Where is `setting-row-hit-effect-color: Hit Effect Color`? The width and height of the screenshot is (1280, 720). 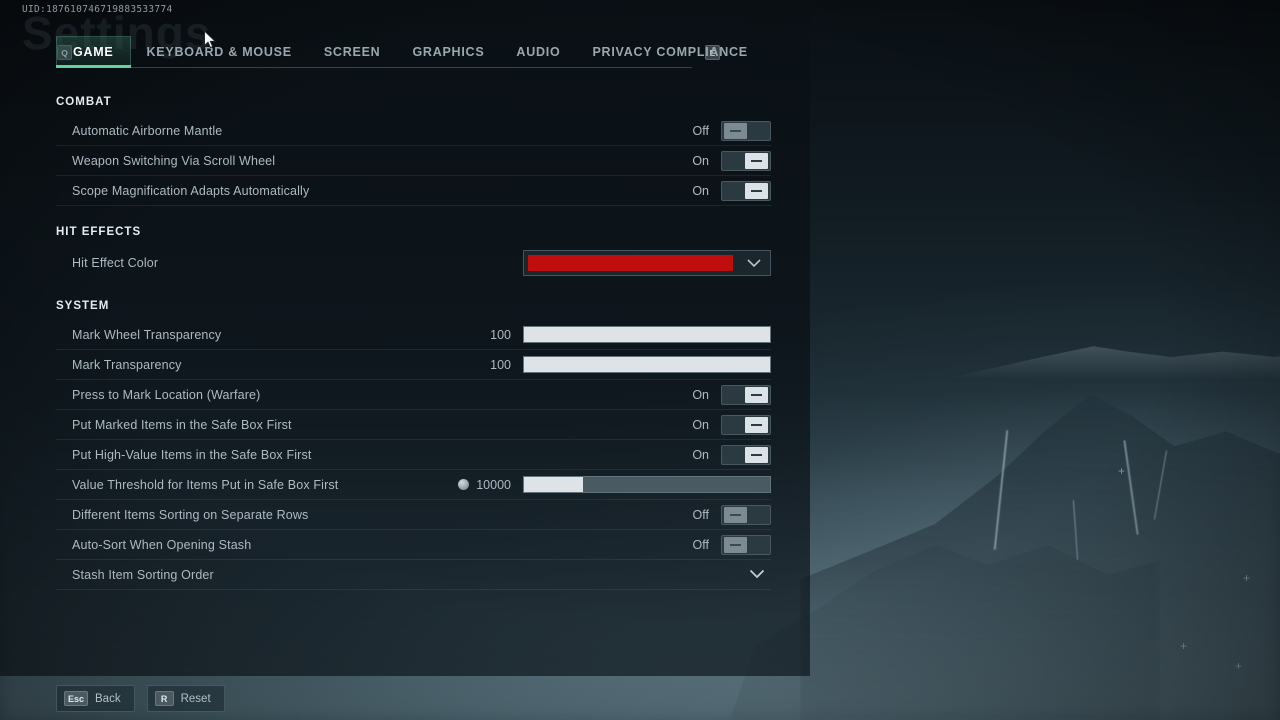
setting-row-hit-effect-color: Hit Effect Color is located at coordinates (413, 263).